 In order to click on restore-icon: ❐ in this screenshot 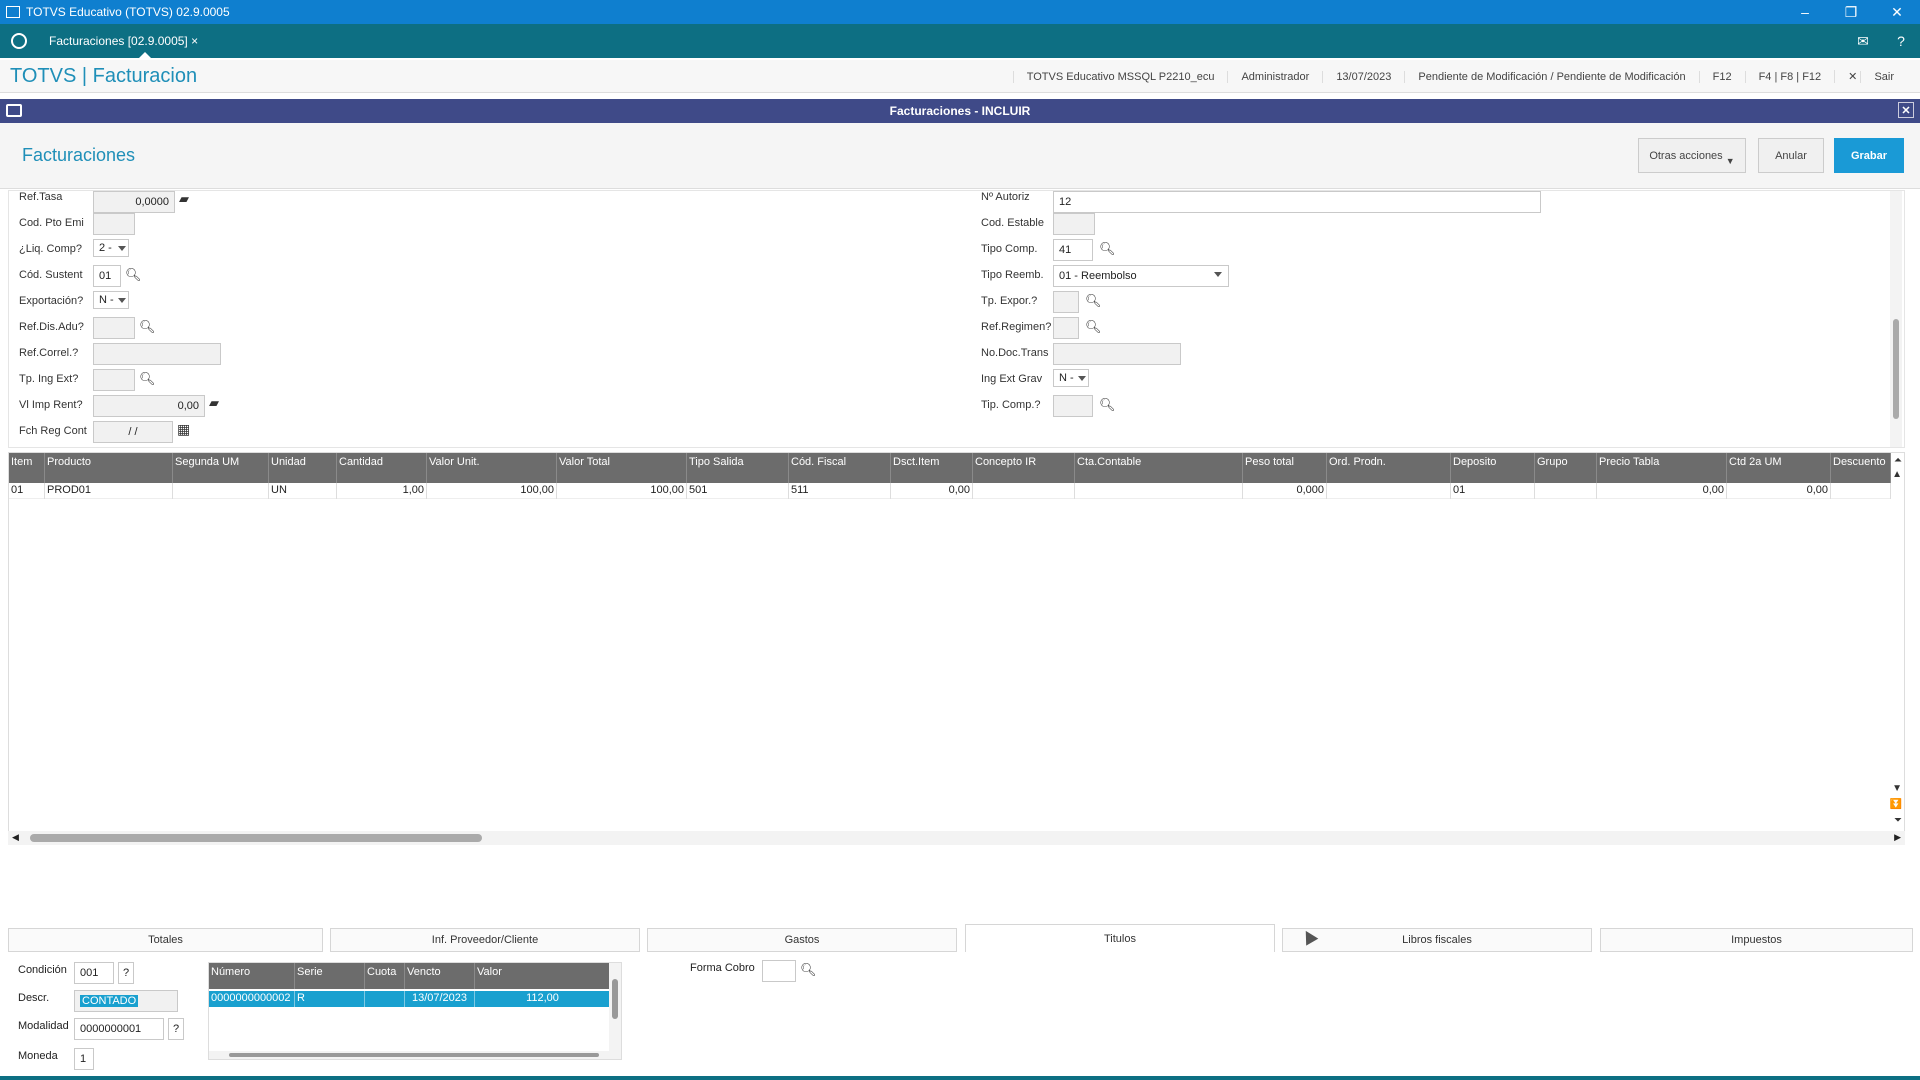, I will do `click(1851, 12)`.